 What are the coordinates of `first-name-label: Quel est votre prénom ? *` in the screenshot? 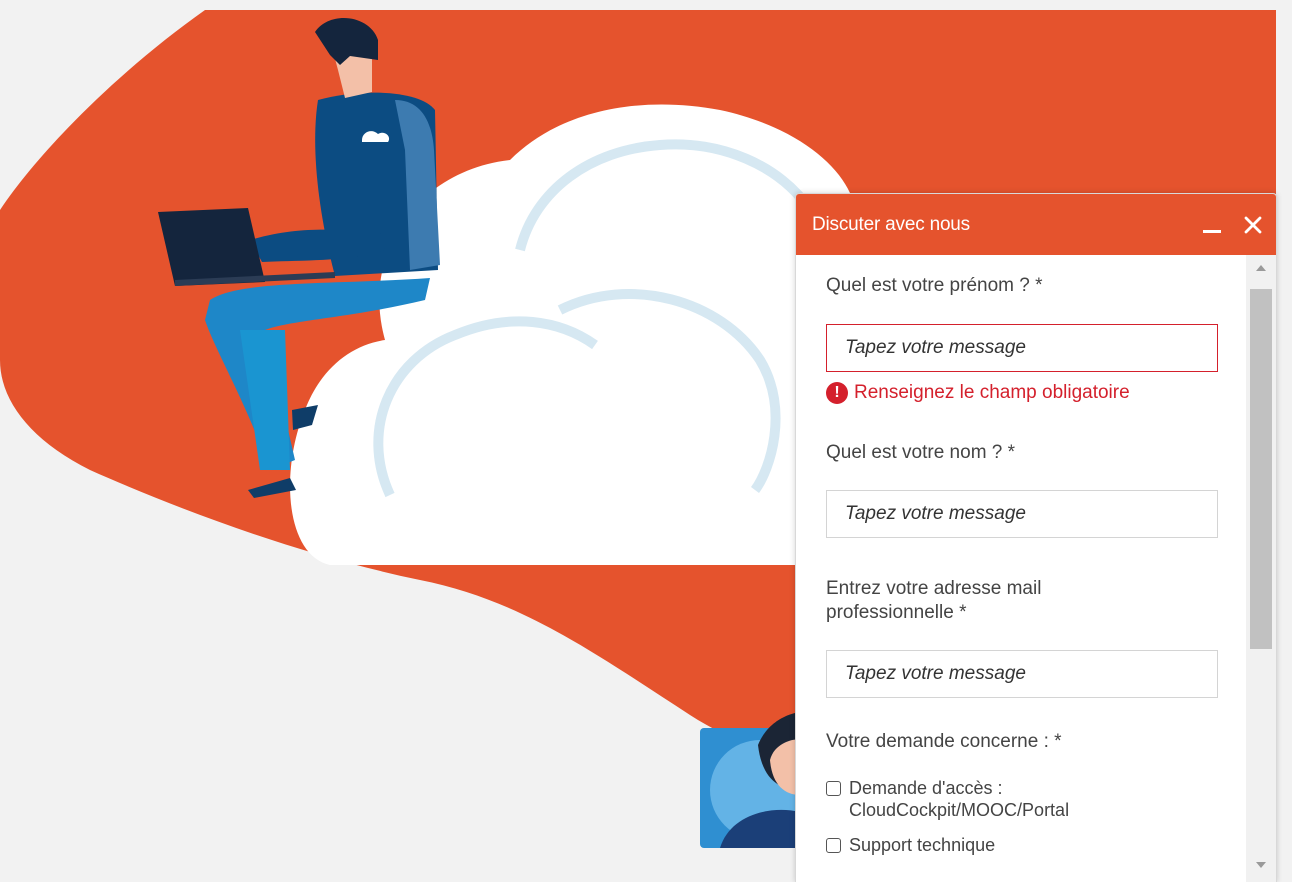 It's located at (934, 285).